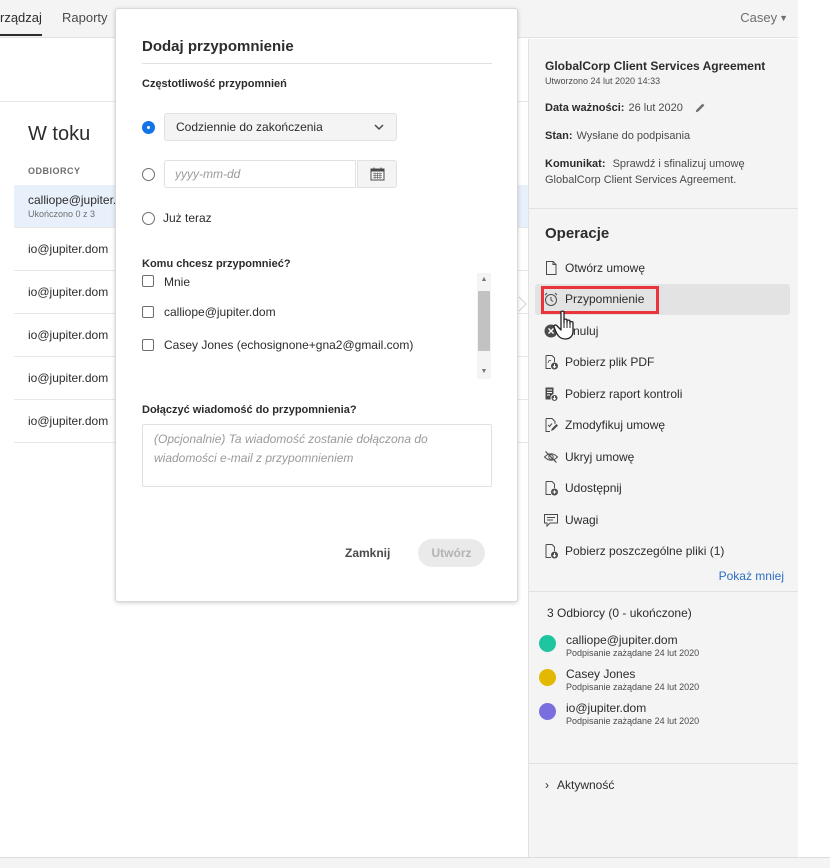 The width and height of the screenshot is (830, 868). Describe the element at coordinates (54, 171) in the screenshot. I see `column-header-recipients: ODBIORCY` at that location.